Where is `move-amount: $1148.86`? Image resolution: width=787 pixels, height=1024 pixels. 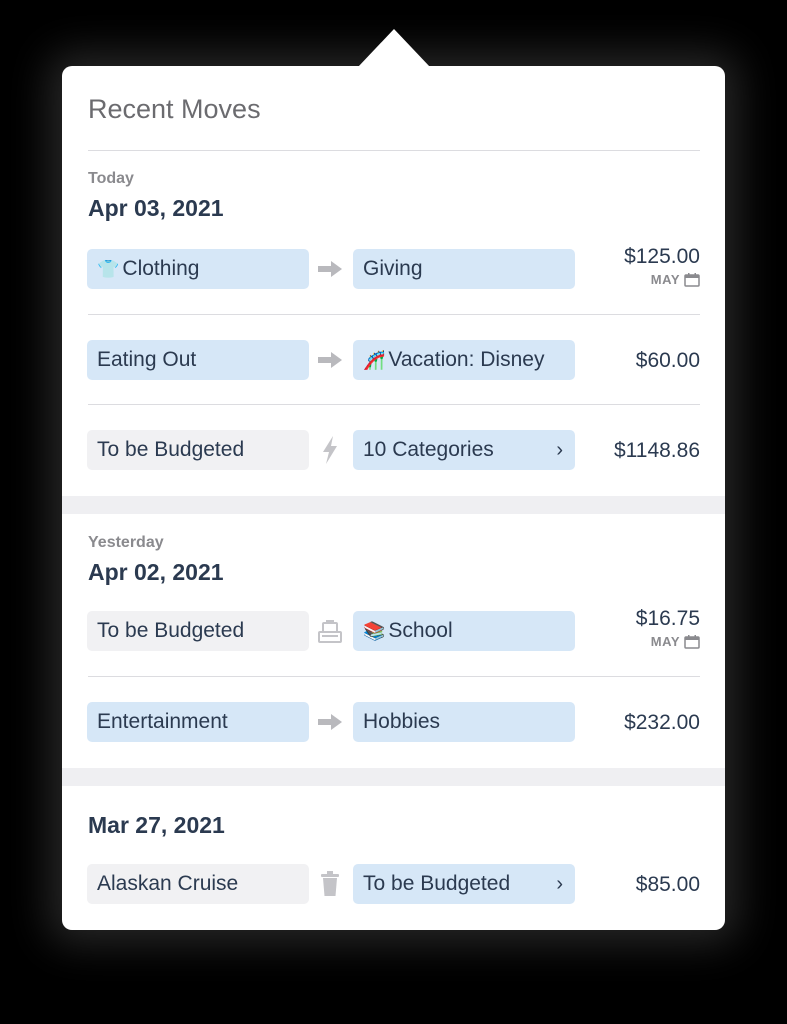 move-amount: $1148.86 is located at coordinates (656, 450).